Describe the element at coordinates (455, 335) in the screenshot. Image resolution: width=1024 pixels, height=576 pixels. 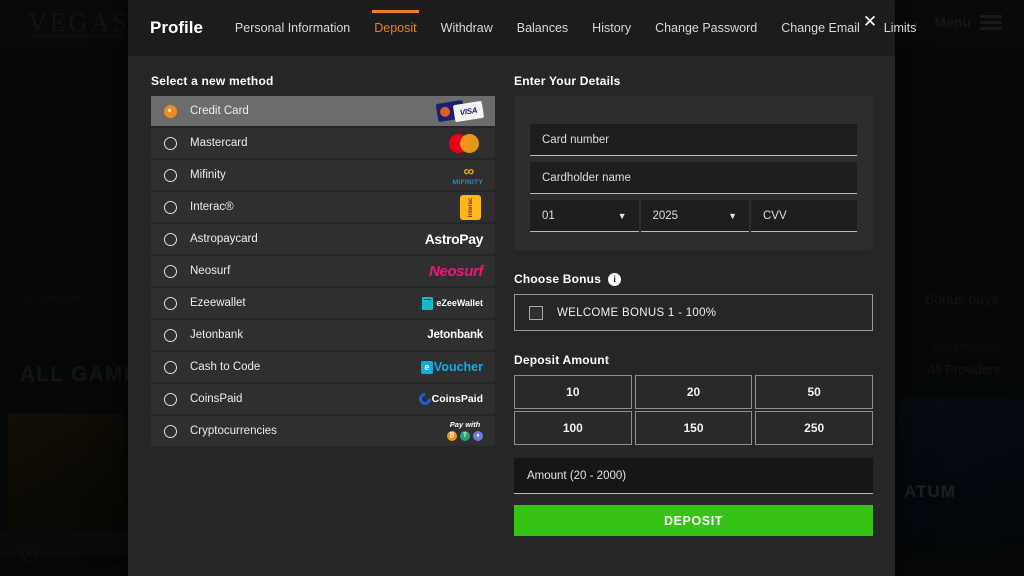
I see `jetonbank-logo-text: Jetonbank` at that location.